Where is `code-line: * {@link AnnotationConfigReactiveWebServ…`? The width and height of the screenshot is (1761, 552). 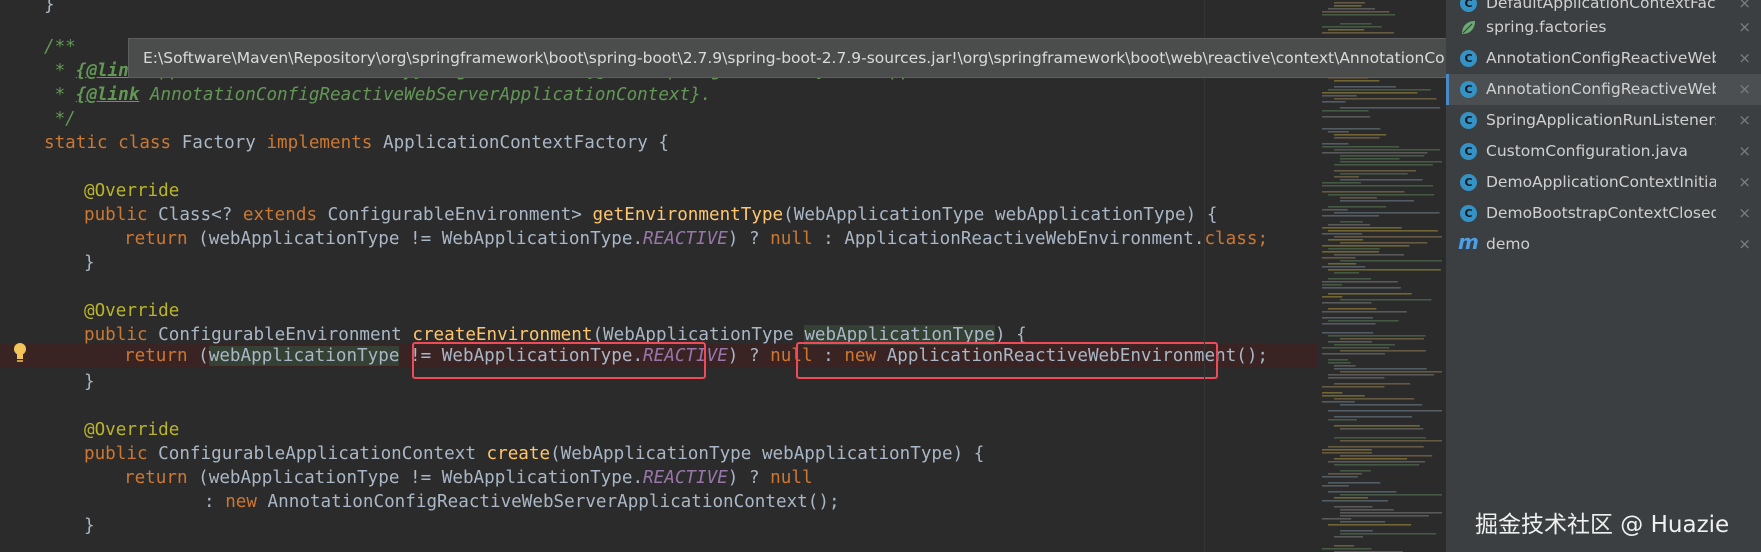 code-line: * {@link AnnotationConfigReactiveWebServ… is located at coordinates (378, 95).